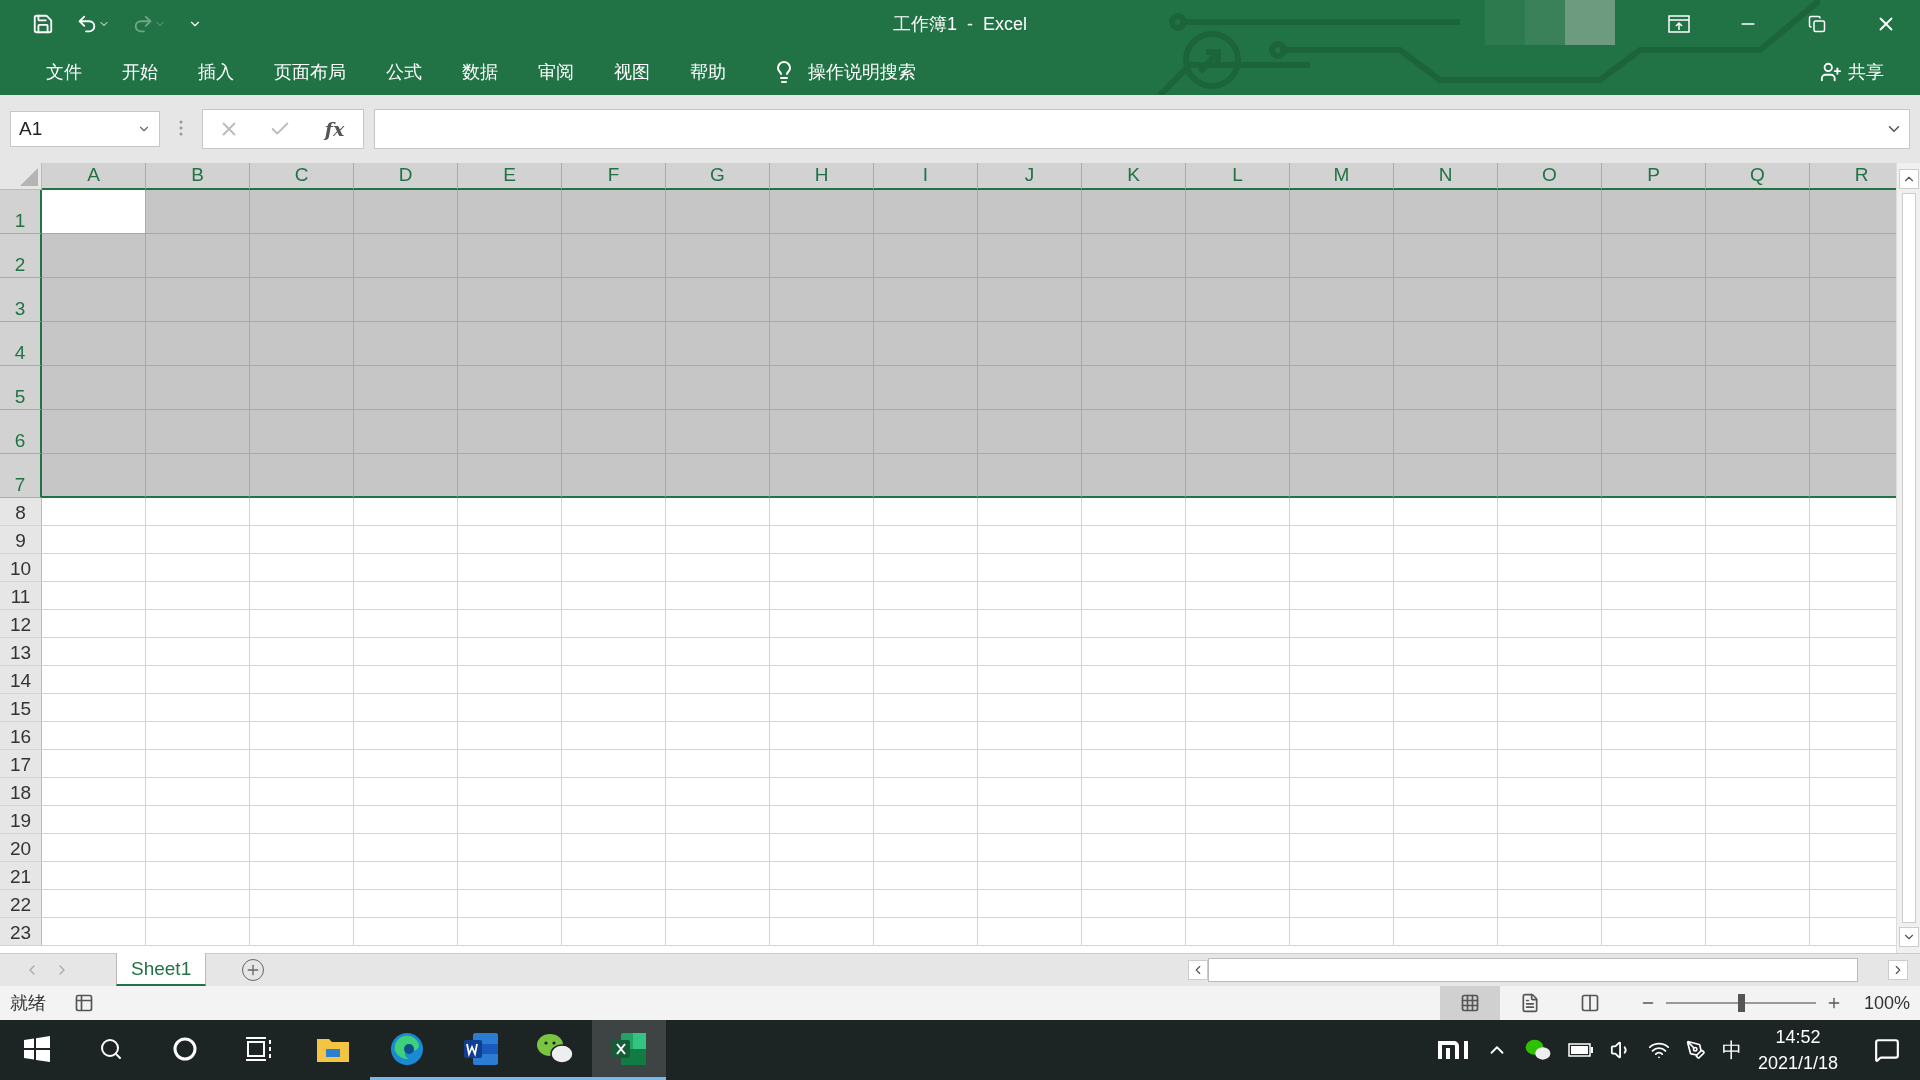  Describe the element at coordinates (21, 300) in the screenshot. I see `row-header: 3` at that location.